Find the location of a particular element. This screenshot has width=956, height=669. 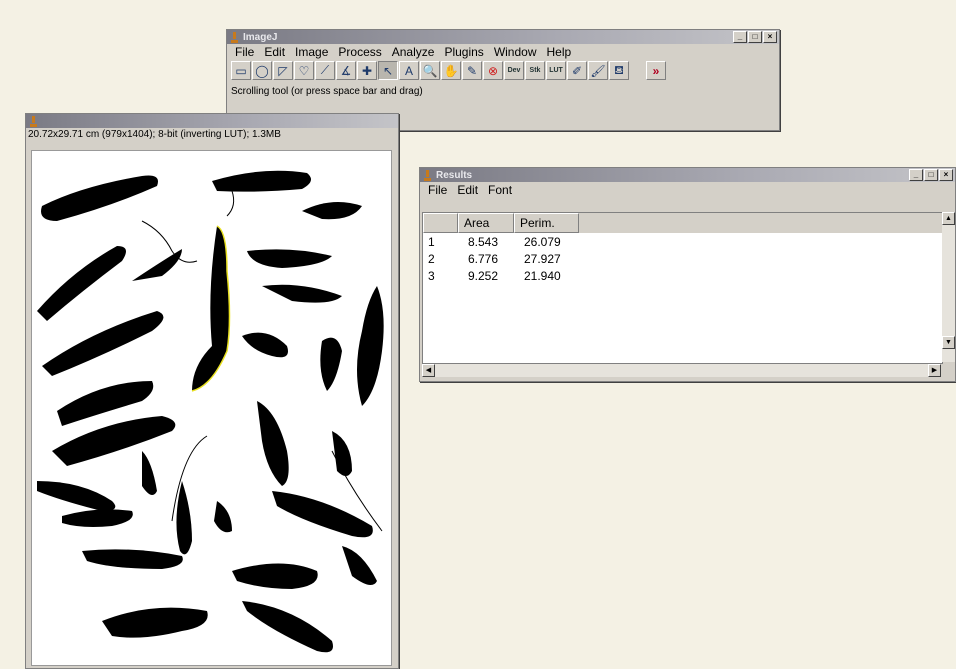

cell-perim: 26.079 is located at coordinates (542, 241).